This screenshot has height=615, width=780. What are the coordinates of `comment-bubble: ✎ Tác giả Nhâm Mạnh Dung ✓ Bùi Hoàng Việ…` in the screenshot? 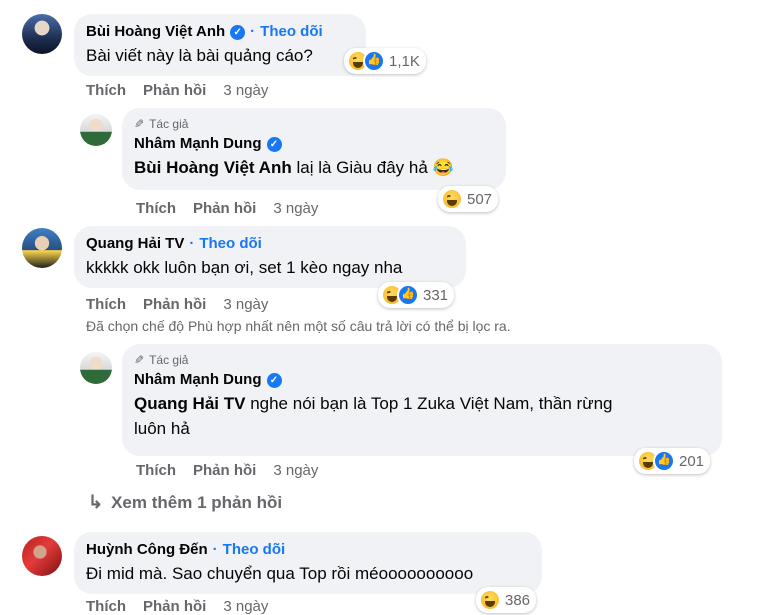 It's located at (314, 149).